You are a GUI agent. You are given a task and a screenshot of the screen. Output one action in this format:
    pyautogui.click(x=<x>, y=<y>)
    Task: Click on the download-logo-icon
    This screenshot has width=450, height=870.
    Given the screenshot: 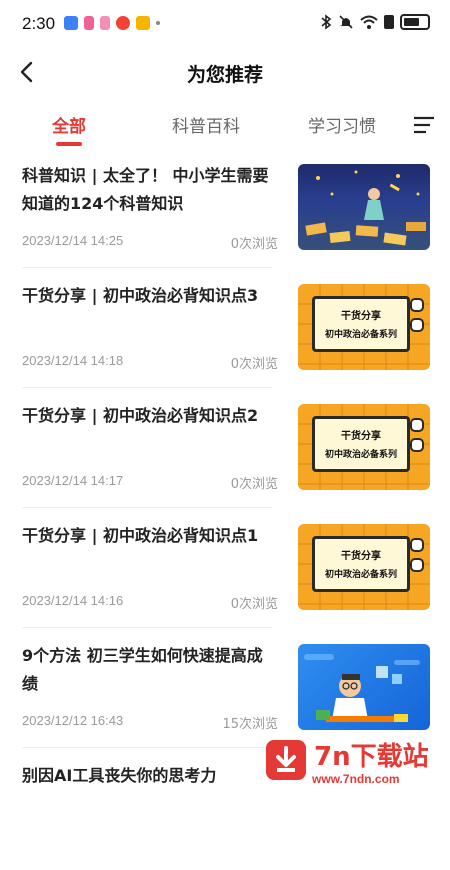 What is the action you would take?
    pyautogui.click(x=286, y=760)
    